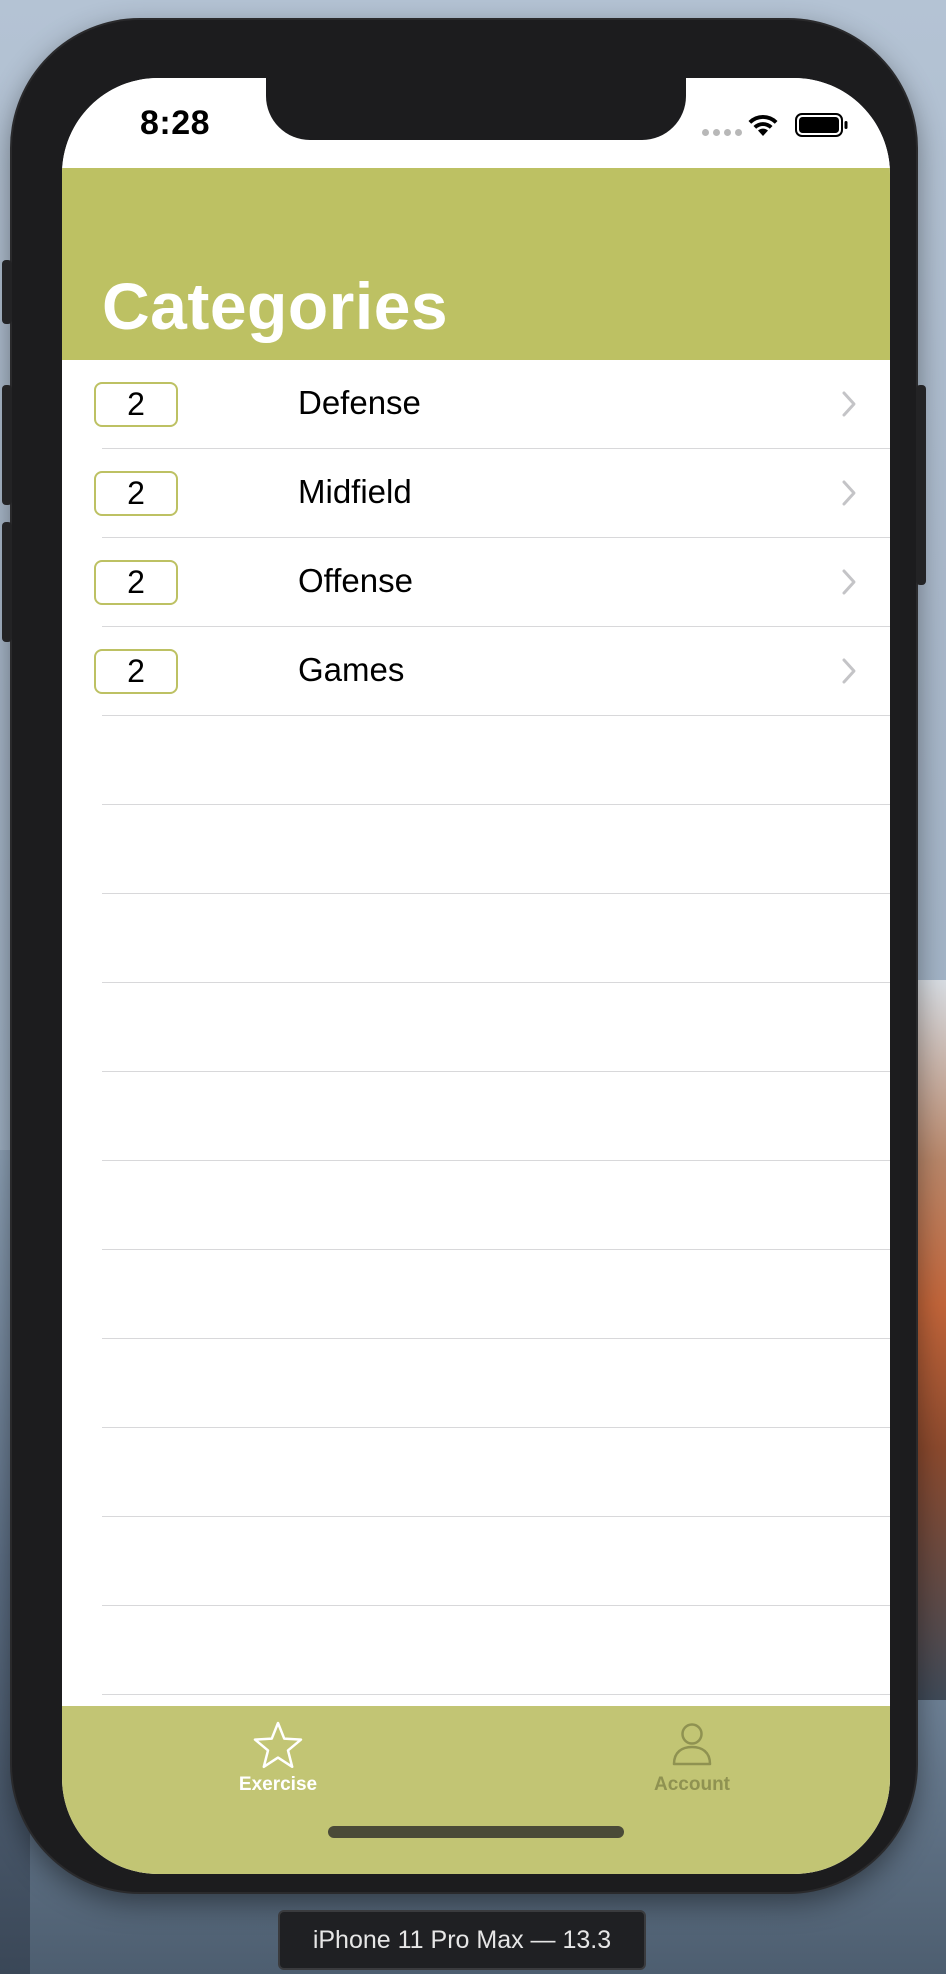 This screenshot has width=946, height=1974. Describe the element at coordinates (476, 109) in the screenshot. I see `notch` at that location.